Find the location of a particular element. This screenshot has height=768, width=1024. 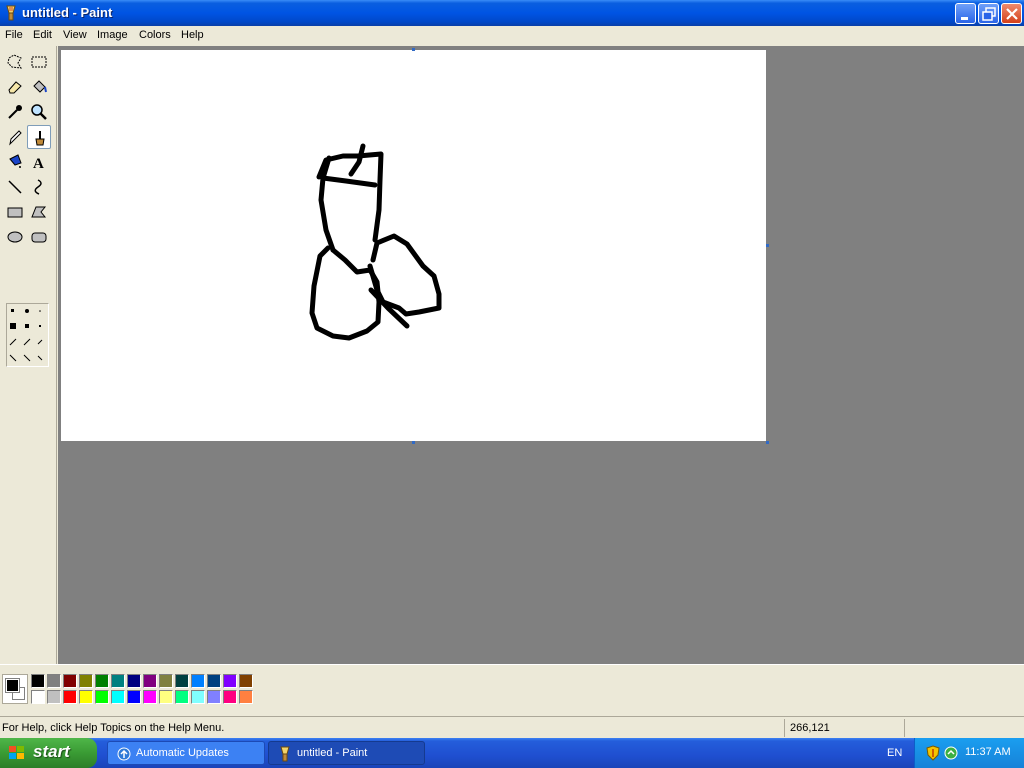

resize-handle-top is located at coordinates (413, 49).